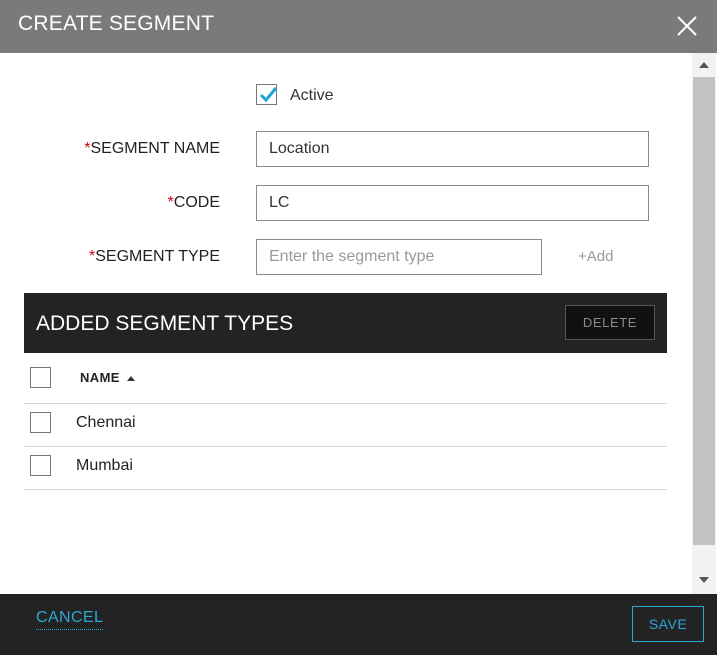 The height and width of the screenshot is (655, 717). I want to click on dialog-title: CREATE SEGMENT, so click(116, 23).